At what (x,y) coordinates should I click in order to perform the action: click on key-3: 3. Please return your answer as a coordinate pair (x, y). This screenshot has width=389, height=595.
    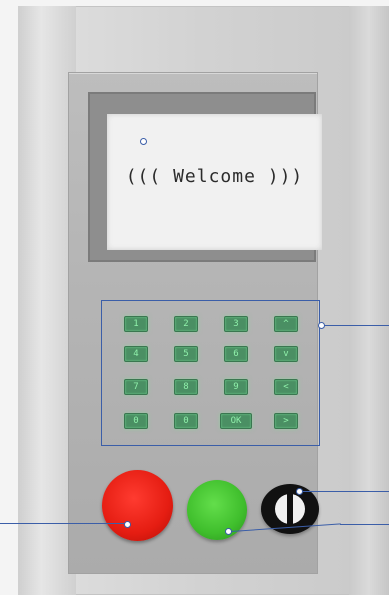
    Looking at the image, I should click on (236, 324).